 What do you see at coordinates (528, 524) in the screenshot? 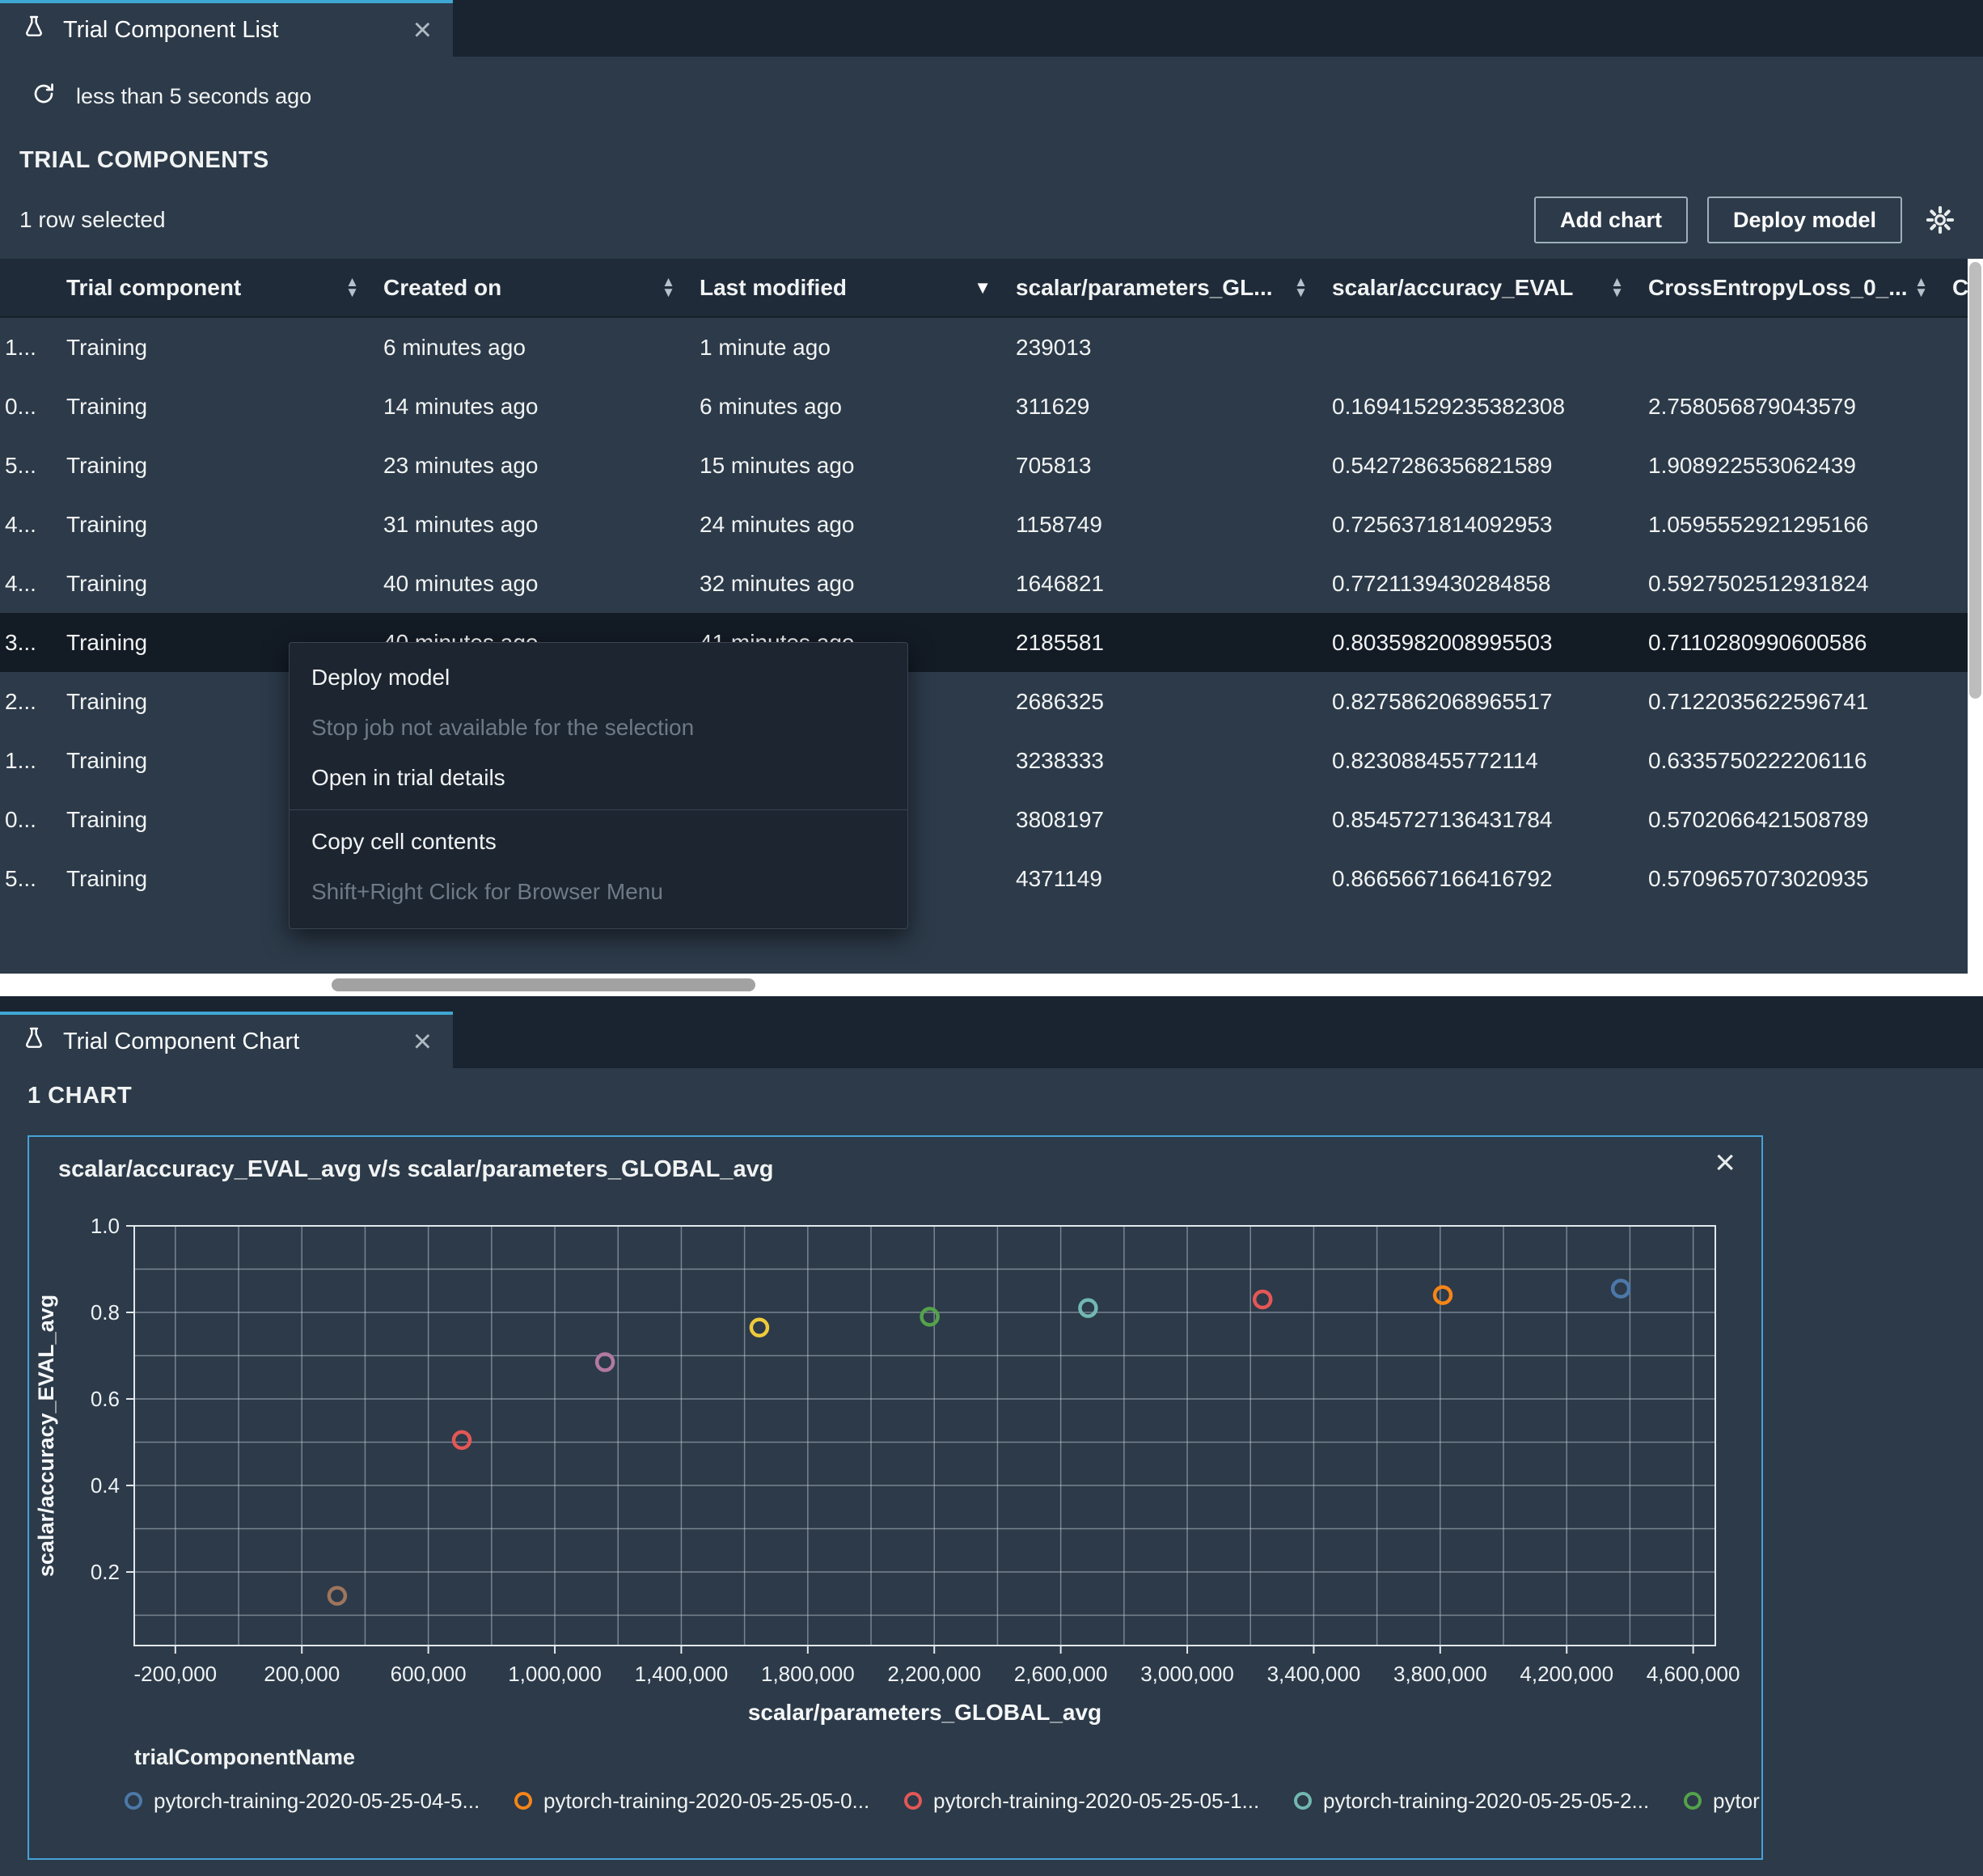
I see `table-cell: 31 minutes ago` at bounding box center [528, 524].